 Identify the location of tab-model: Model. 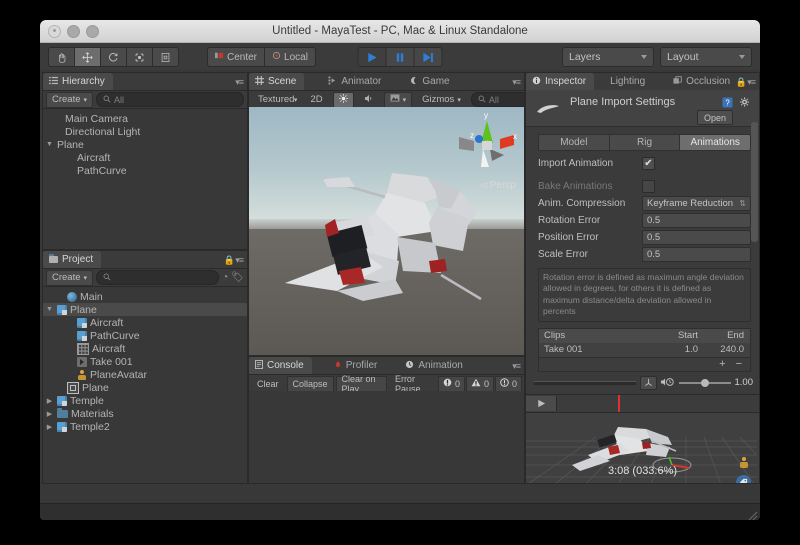
(573, 142).